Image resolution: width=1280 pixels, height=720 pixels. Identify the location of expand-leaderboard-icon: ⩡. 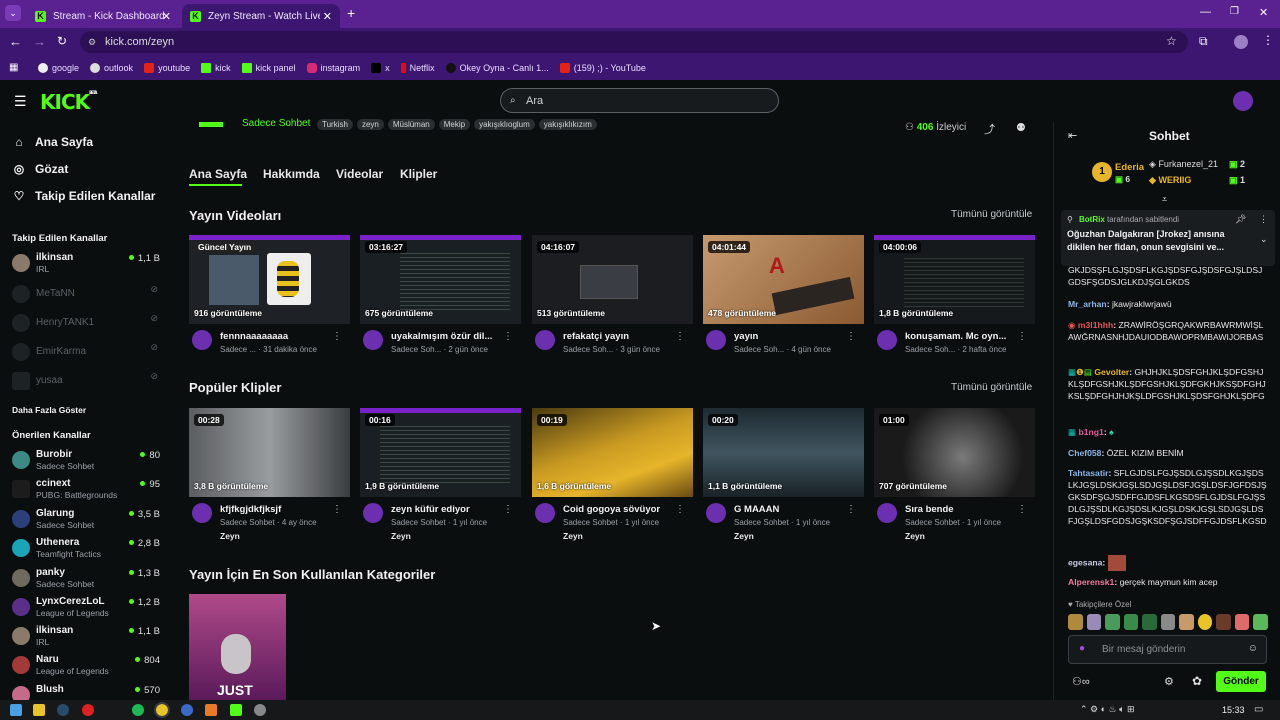
(1164, 199).